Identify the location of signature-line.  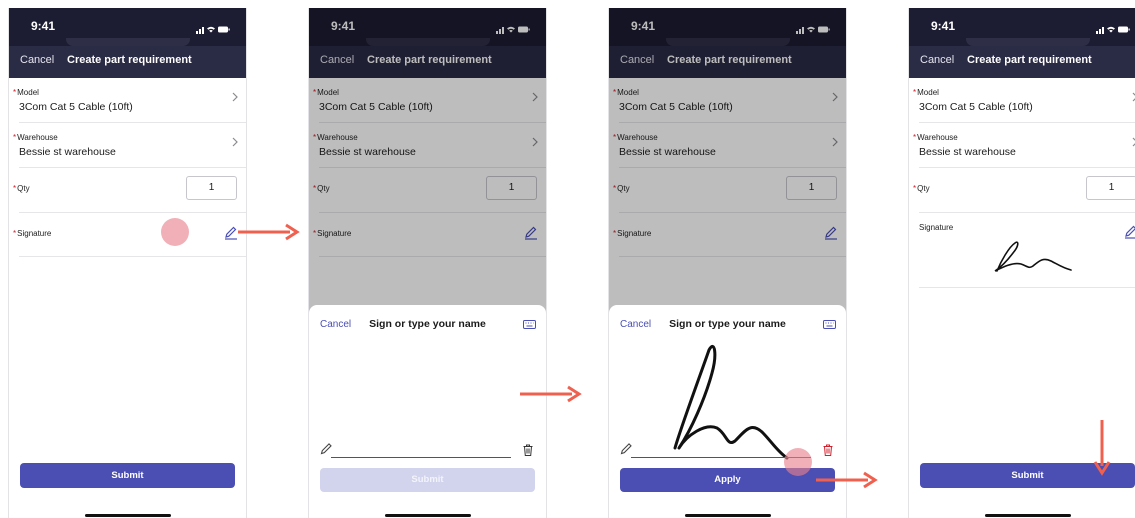
(421, 457).